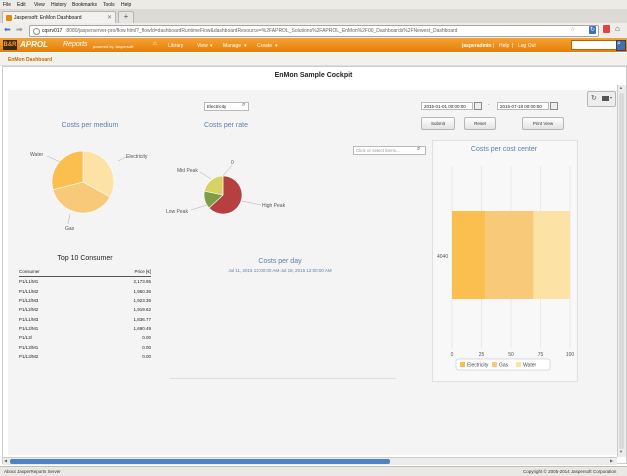  I want to click on rate-pie-chart: 0 Mid Peak Low Peak High Peak, so click(226, 187).